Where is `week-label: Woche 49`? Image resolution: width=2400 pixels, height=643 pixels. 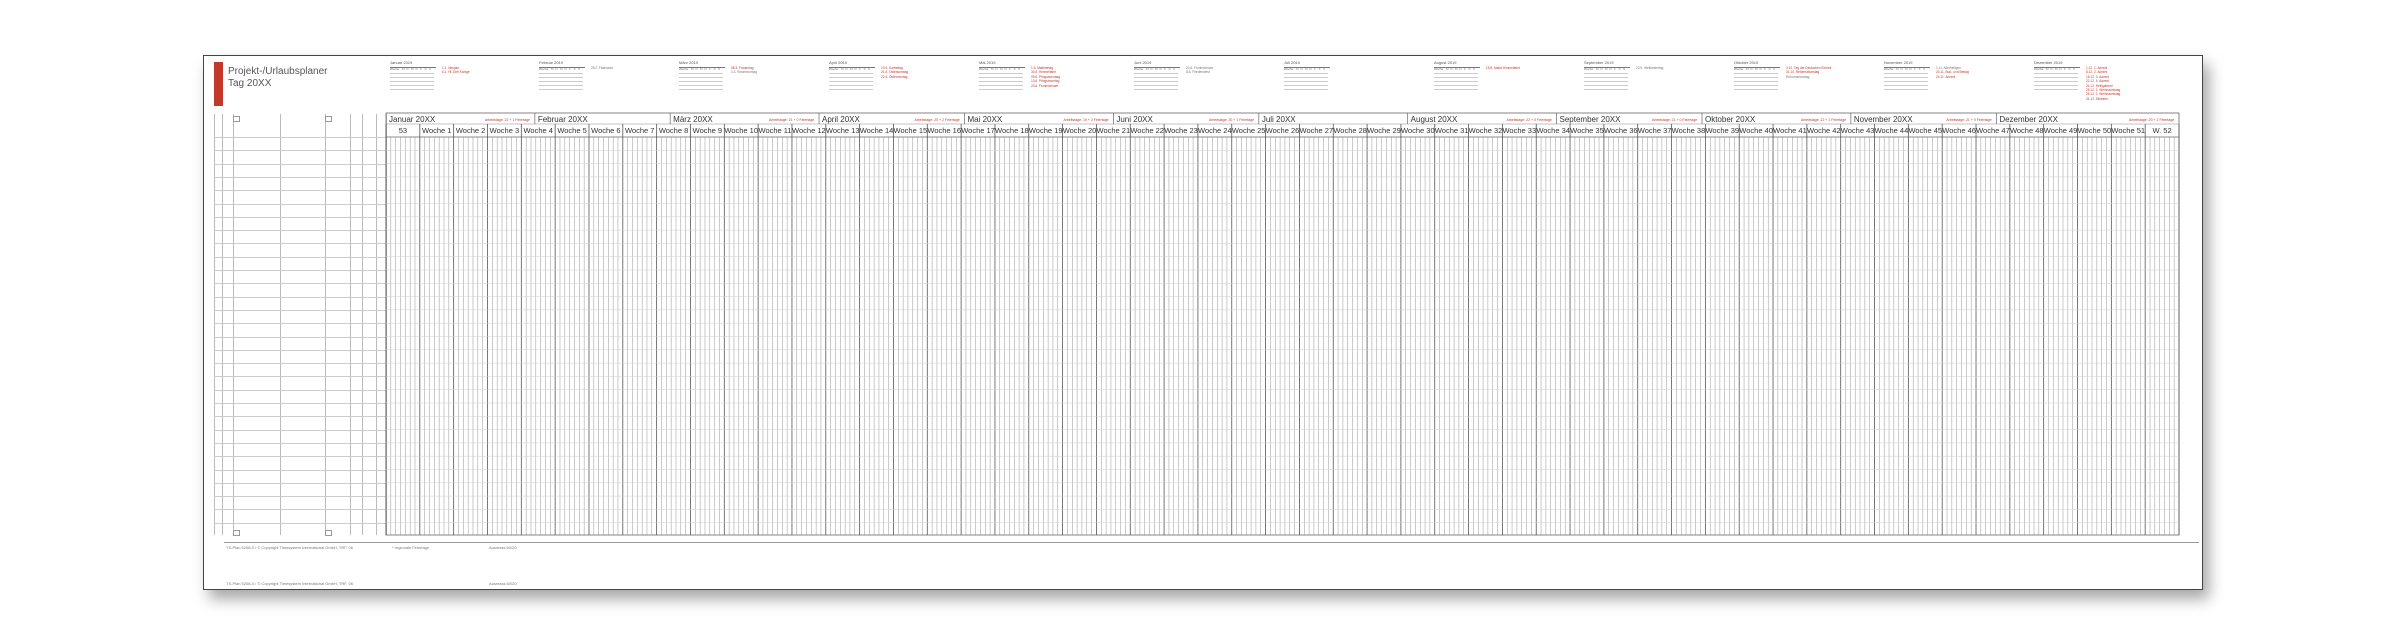 week-label: Woche 49 is located at coordinates (2060, 130).